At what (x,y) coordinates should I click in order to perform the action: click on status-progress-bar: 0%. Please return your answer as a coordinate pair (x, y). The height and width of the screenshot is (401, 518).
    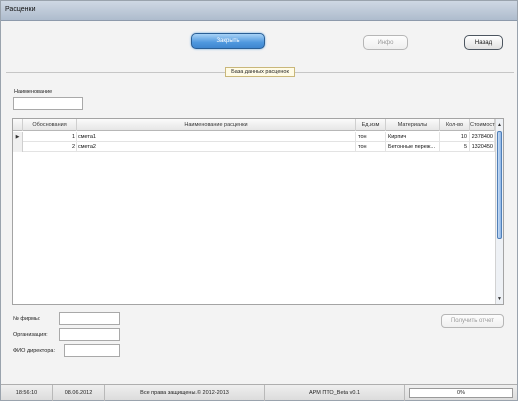
    Looking at the image, I should click on (461, 393).